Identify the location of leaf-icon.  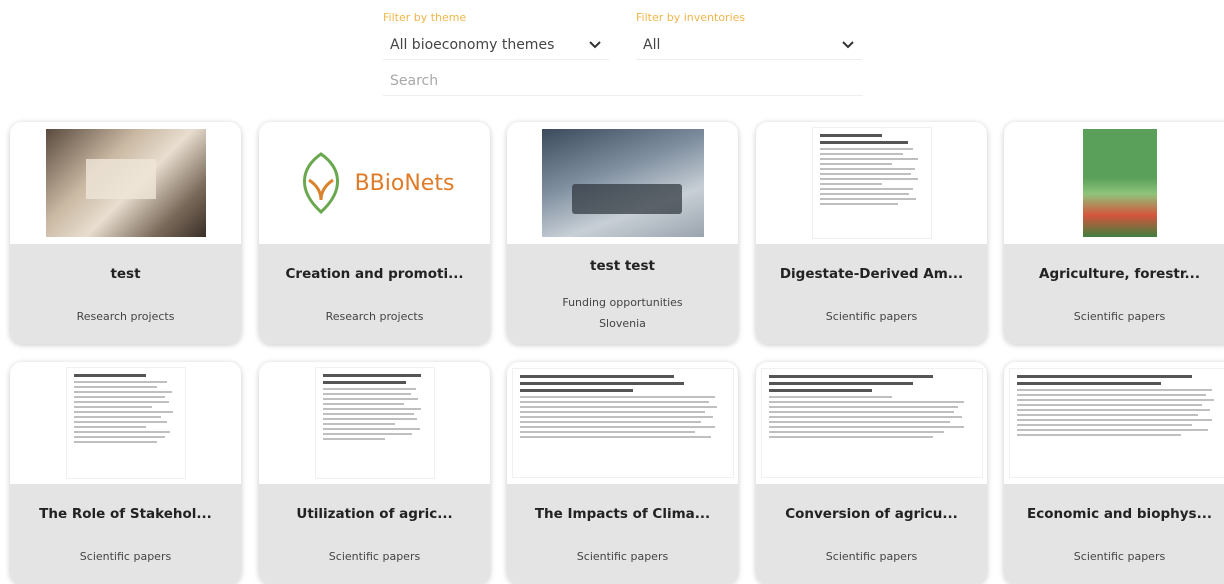
(321, 183).